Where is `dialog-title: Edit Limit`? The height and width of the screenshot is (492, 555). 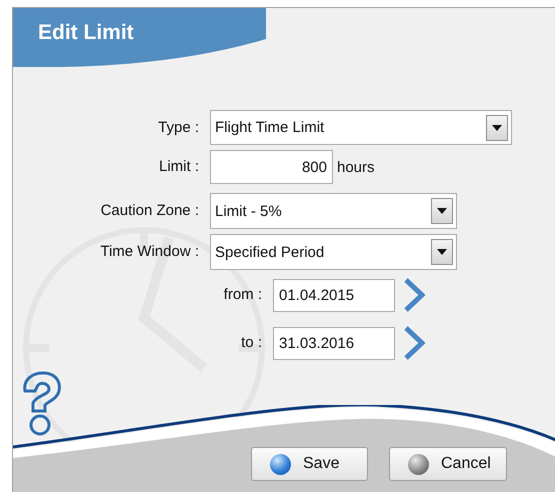 dialog-title: Edit Limit is located at coordinates (86, 33).